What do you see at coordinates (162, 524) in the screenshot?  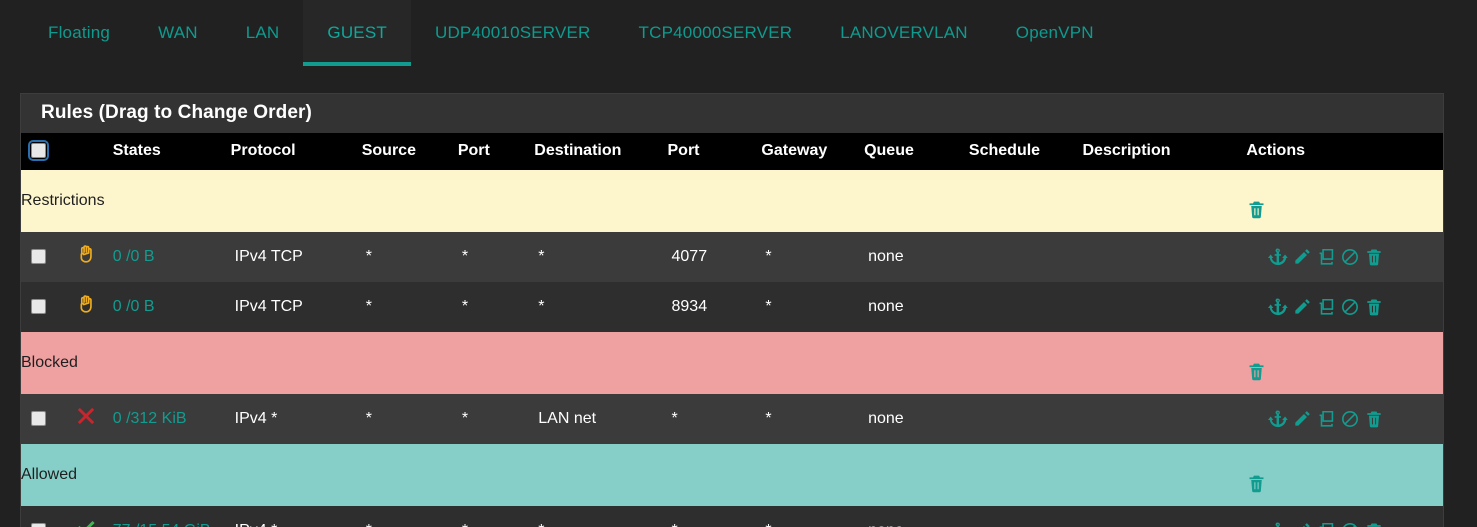 I see `rule-states-link: 77 /15.54 GiB` at bounding box center [162, 524].